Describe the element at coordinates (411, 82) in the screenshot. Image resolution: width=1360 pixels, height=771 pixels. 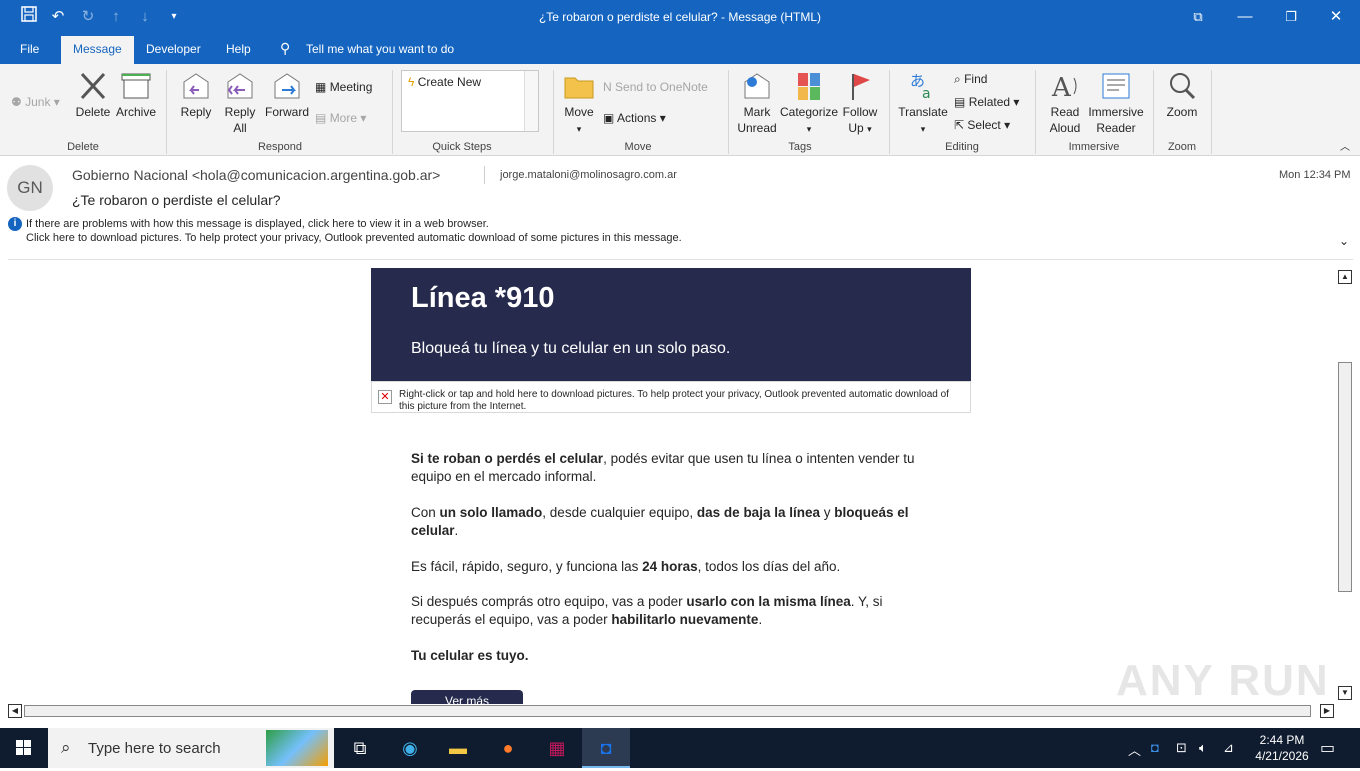
I see `lightning-icon: ϟ` at that location.